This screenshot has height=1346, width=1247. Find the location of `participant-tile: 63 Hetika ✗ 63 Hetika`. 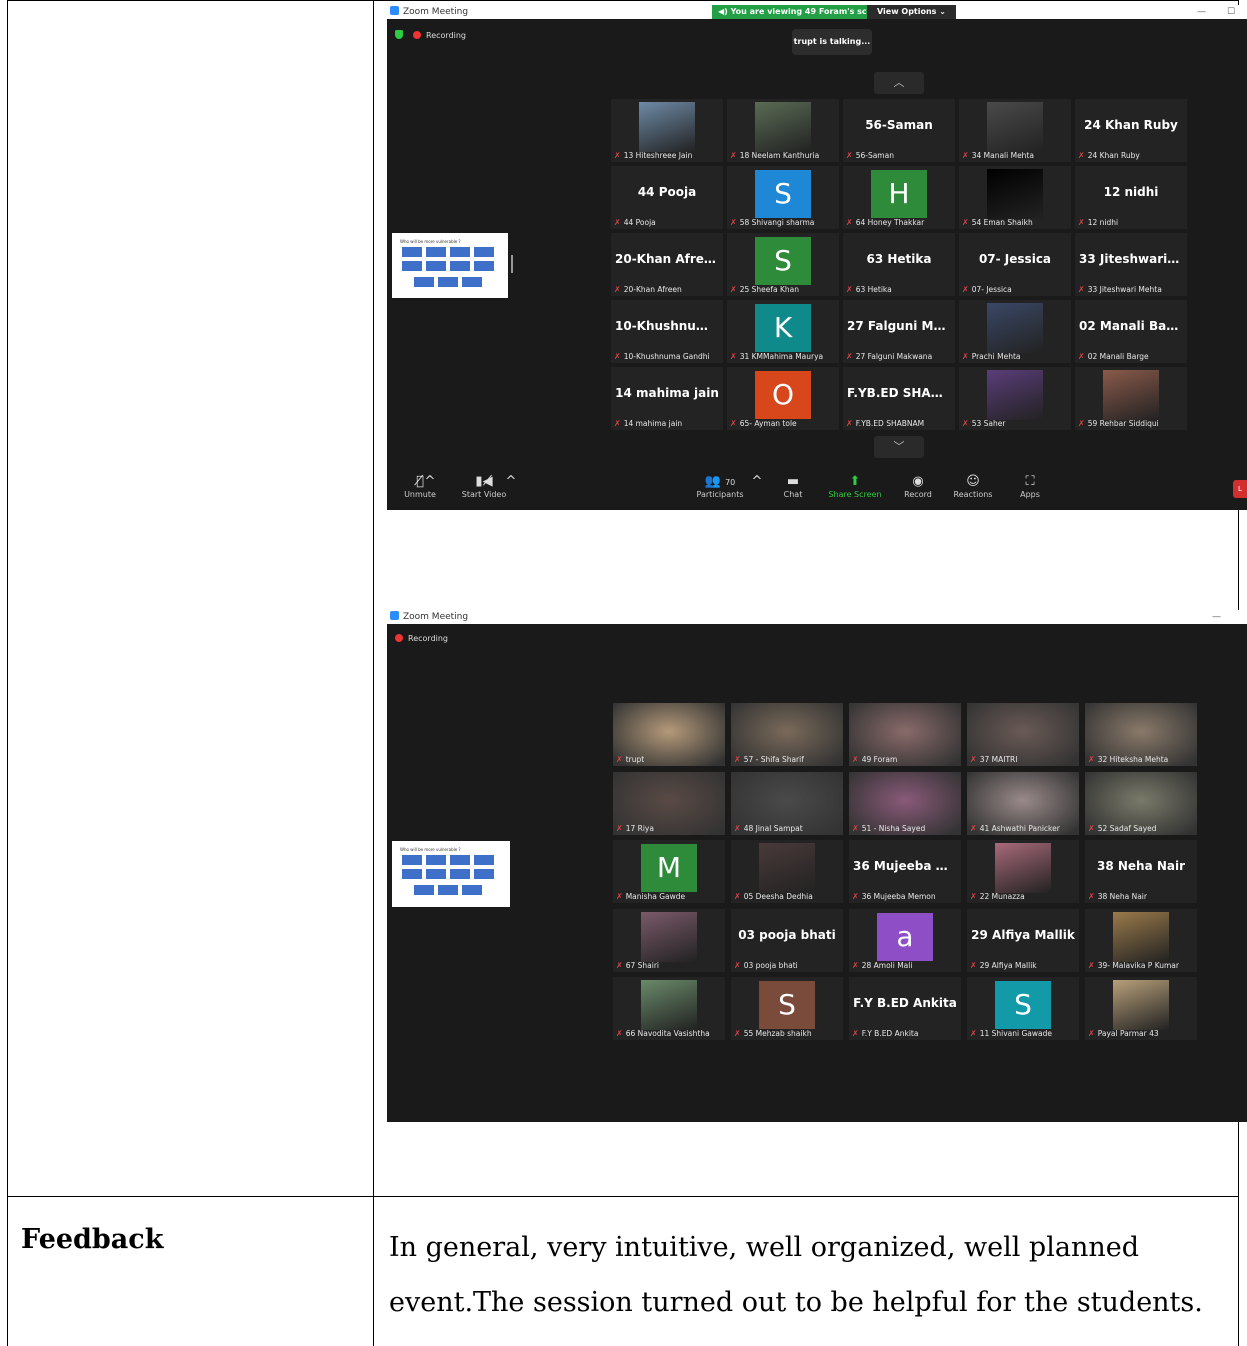

participant-tile: 63 Hetika ✗ 63 Hetika is located at coordinates (899, 264).